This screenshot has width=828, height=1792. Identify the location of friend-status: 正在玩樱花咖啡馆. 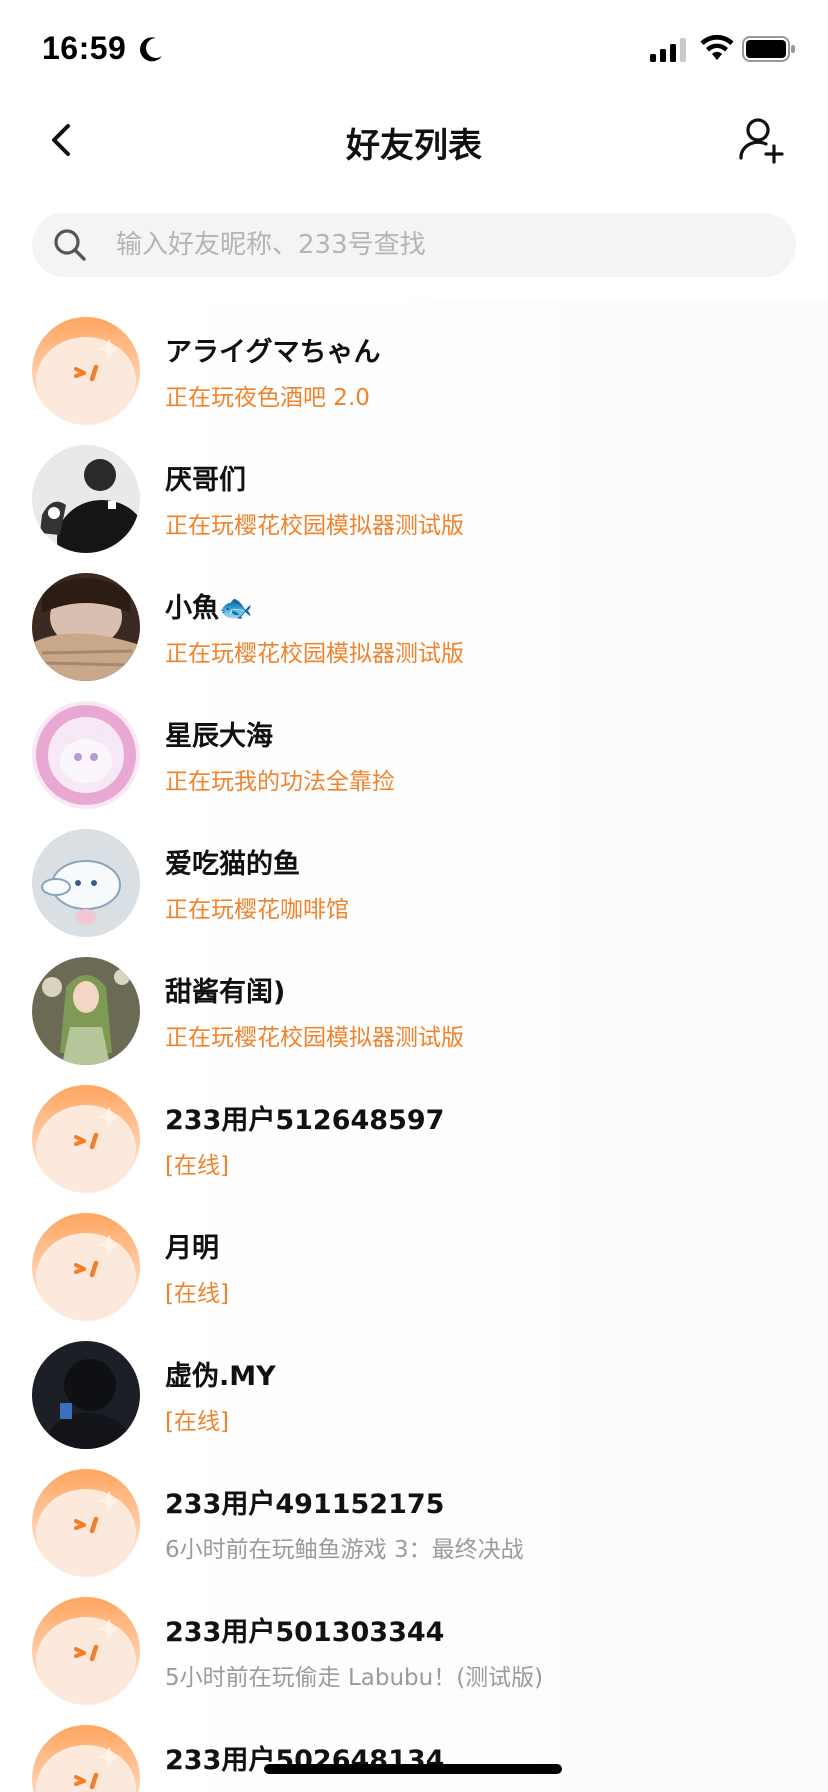
(257, 910).